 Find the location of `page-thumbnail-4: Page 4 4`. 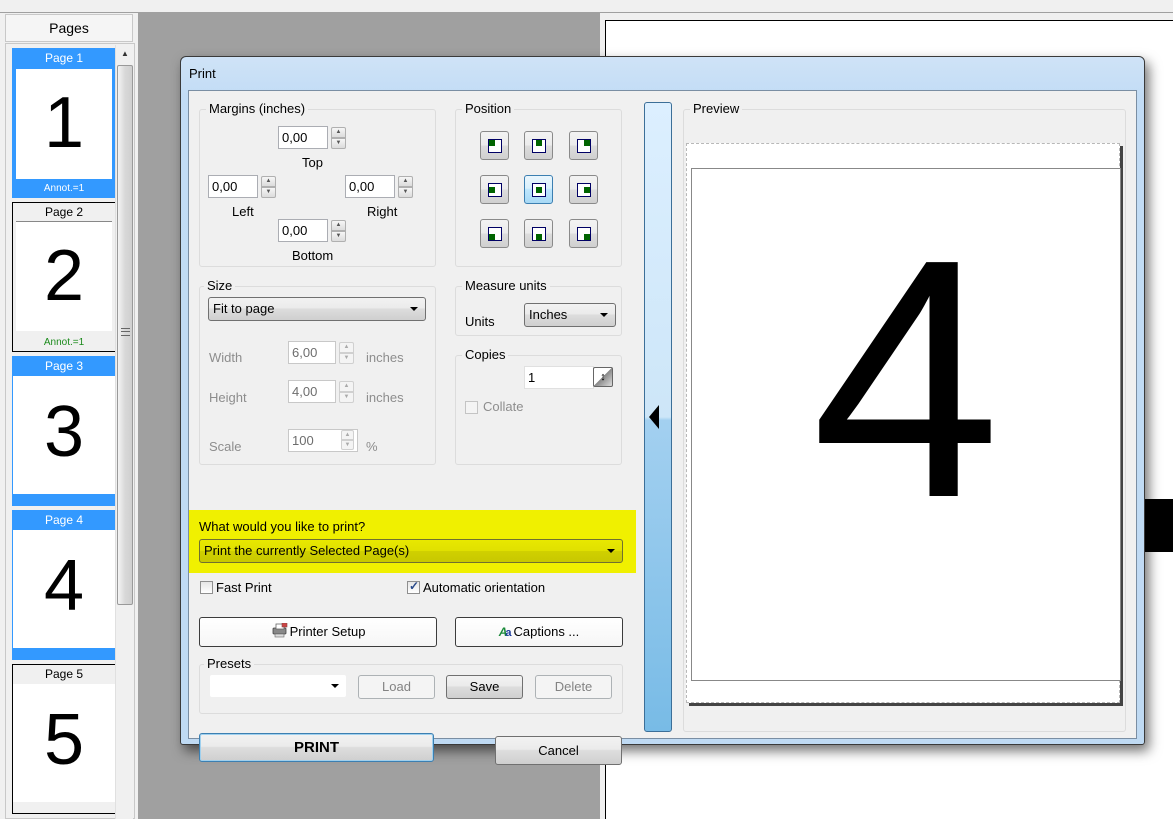

page-thumbnail-4: Page 4 4 is located at coordinates (64, 585).